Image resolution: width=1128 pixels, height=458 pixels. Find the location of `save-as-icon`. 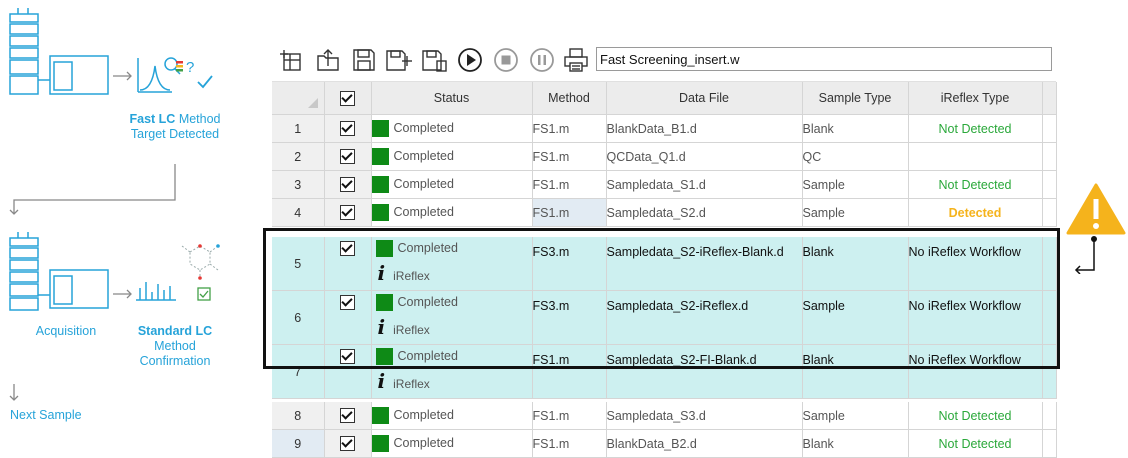

save-as-icon is located at coordinates (434, 61).